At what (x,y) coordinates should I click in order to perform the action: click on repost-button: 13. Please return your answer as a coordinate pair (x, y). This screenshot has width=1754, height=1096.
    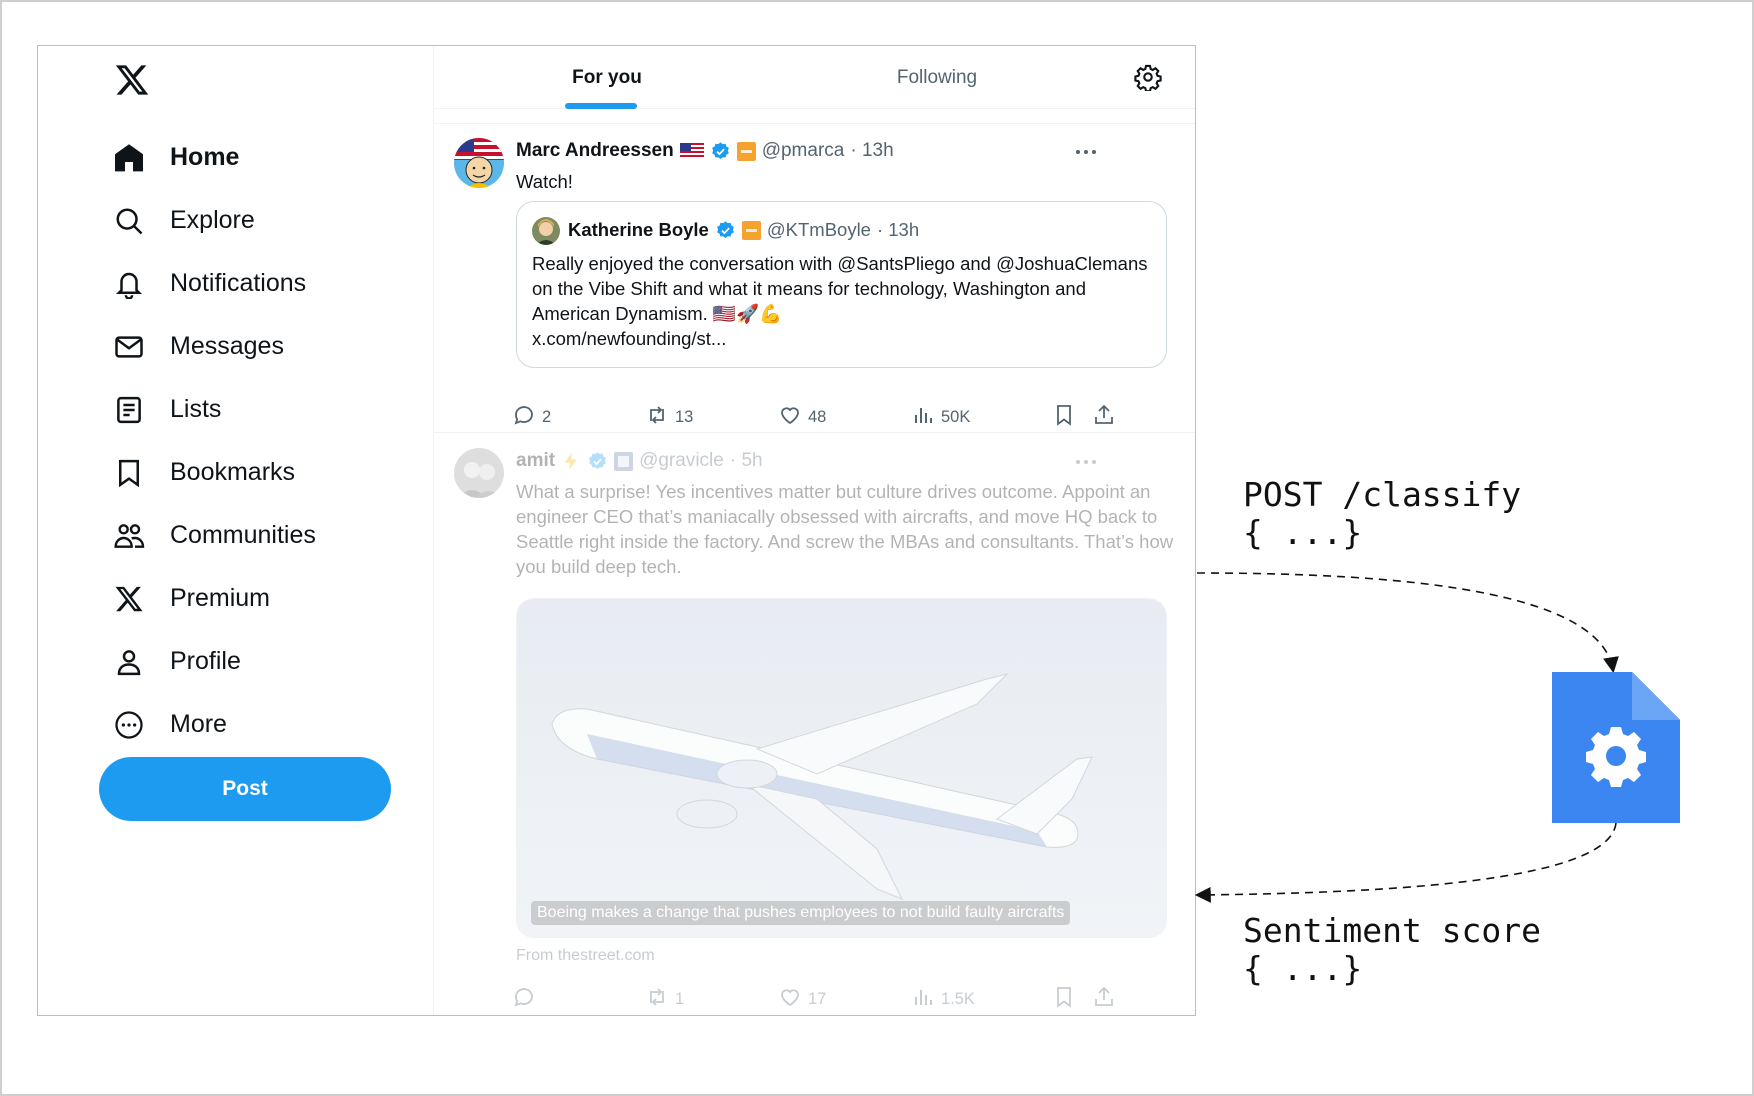
    Looking at the image, I should click on (669, 417).